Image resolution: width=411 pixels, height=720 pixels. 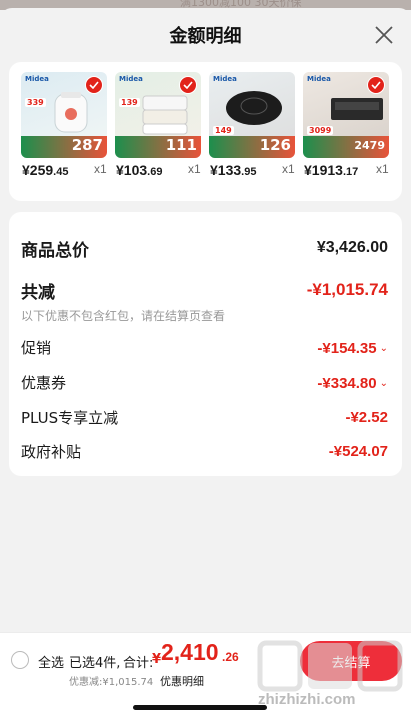 I want to click on total-amount-integer: 2,410, so click(x=190, y=652).